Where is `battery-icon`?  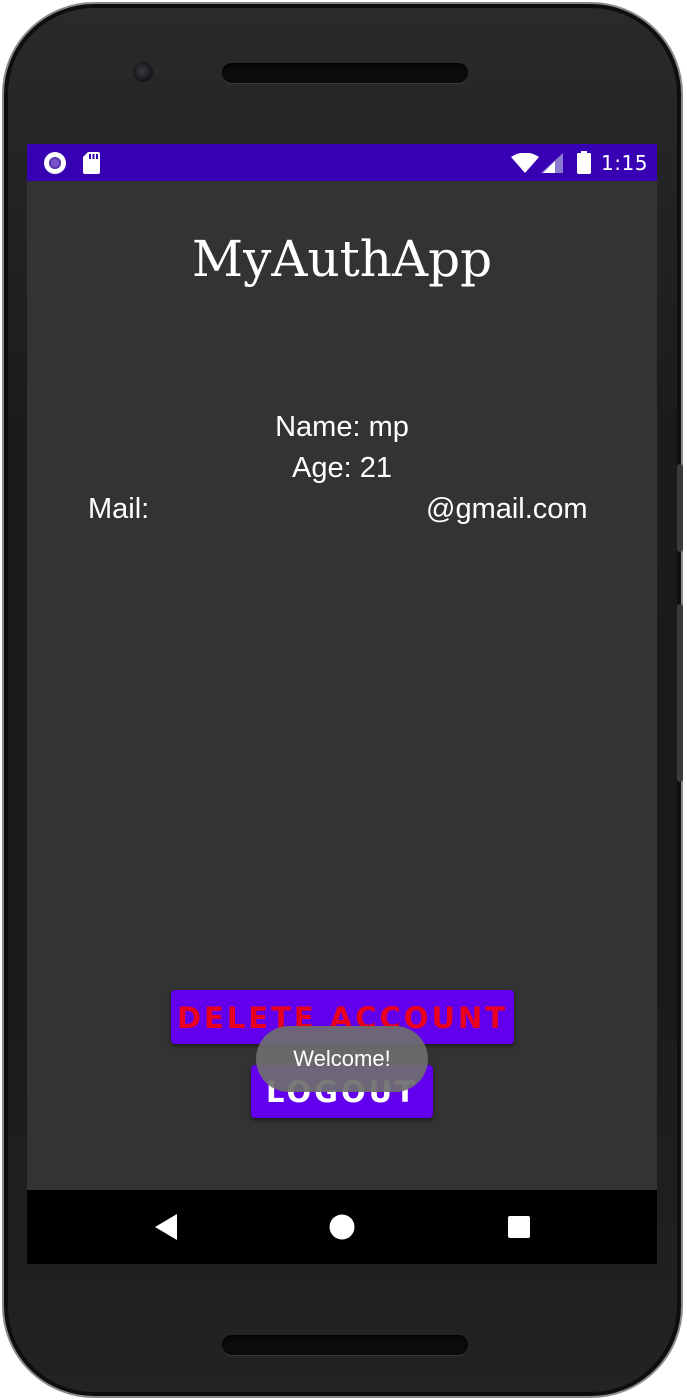
battery-icon is located at coordinates (584, 162).